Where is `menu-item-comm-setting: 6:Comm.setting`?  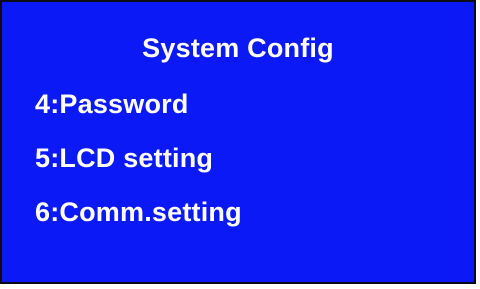
menu-item-comm-setting: 6:Comm.setting is located at coordinates (138, 212).